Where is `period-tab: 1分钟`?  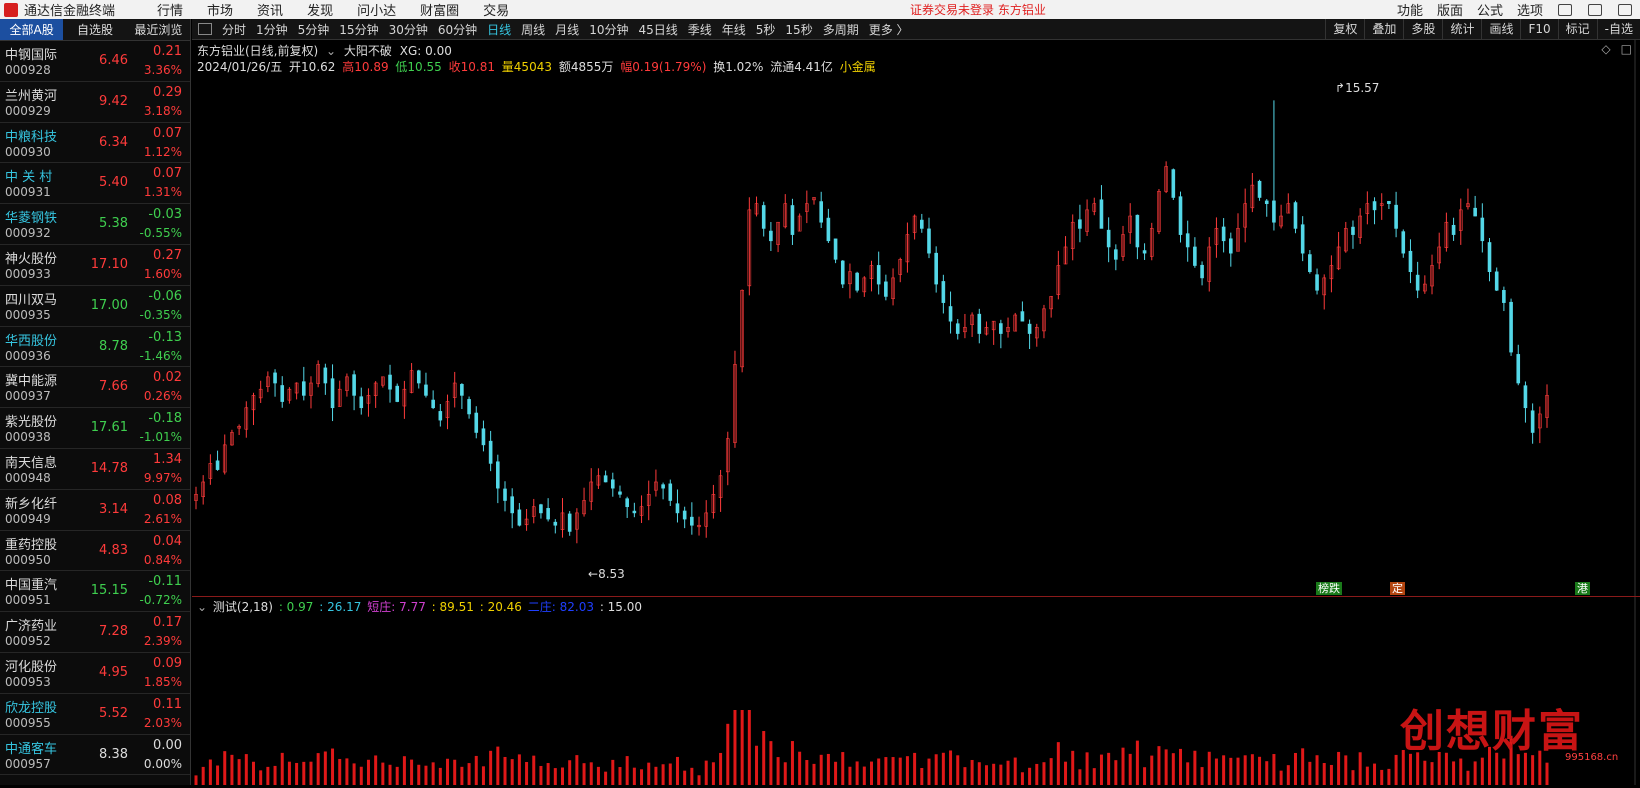
period-tab: 1分钟 is located at coordinates (272, 29).